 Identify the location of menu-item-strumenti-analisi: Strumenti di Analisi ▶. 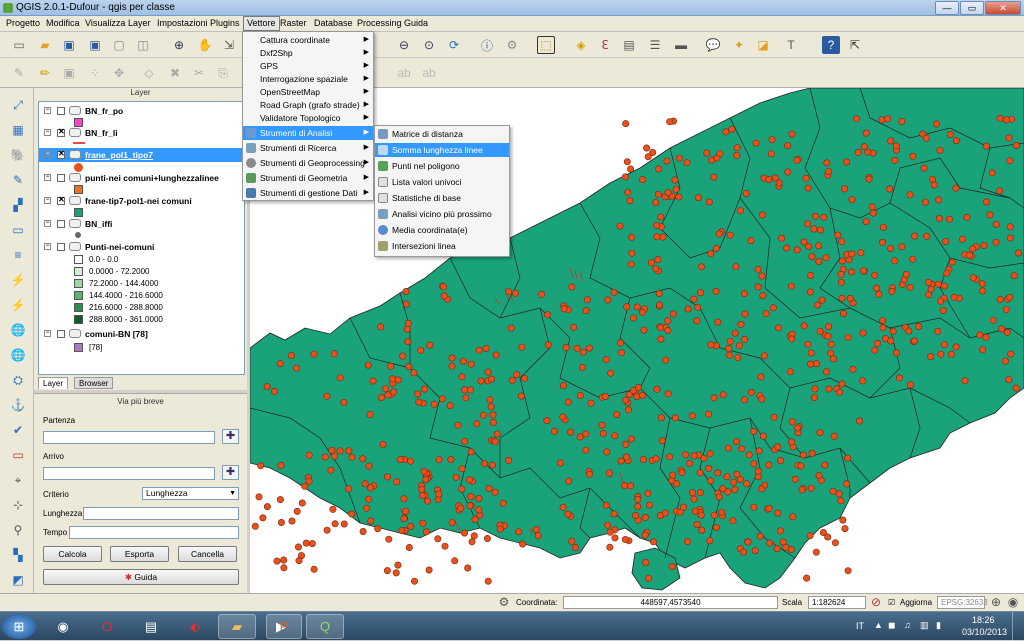
(308, 133).